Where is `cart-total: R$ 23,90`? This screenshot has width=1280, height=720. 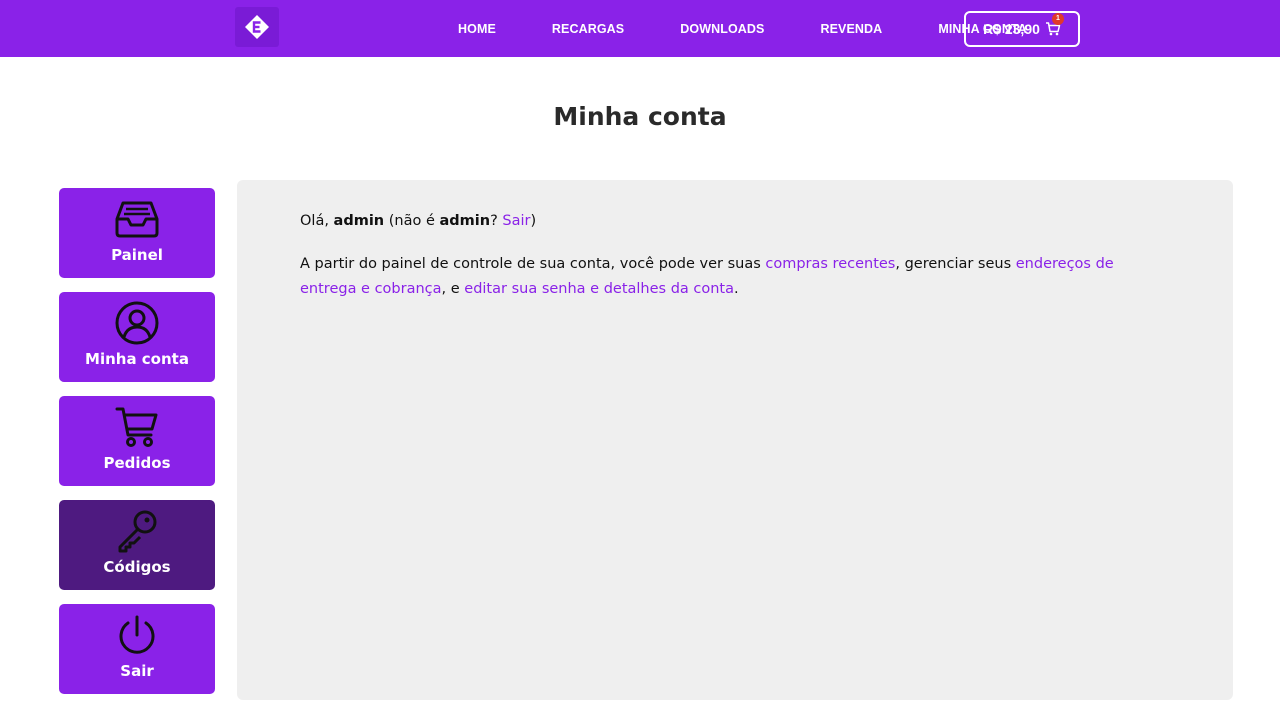 cart-total: R$ 23,90 is located at coordinates (1011, 29).